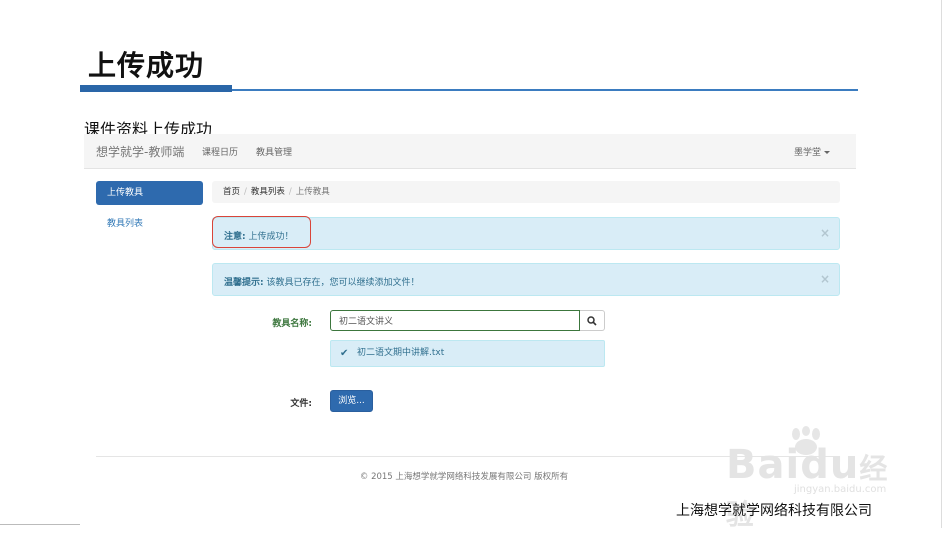  What do you see at coordinates (40, 524) in the screenshot?
I see `edge-line` at bounding box center [40, 524].